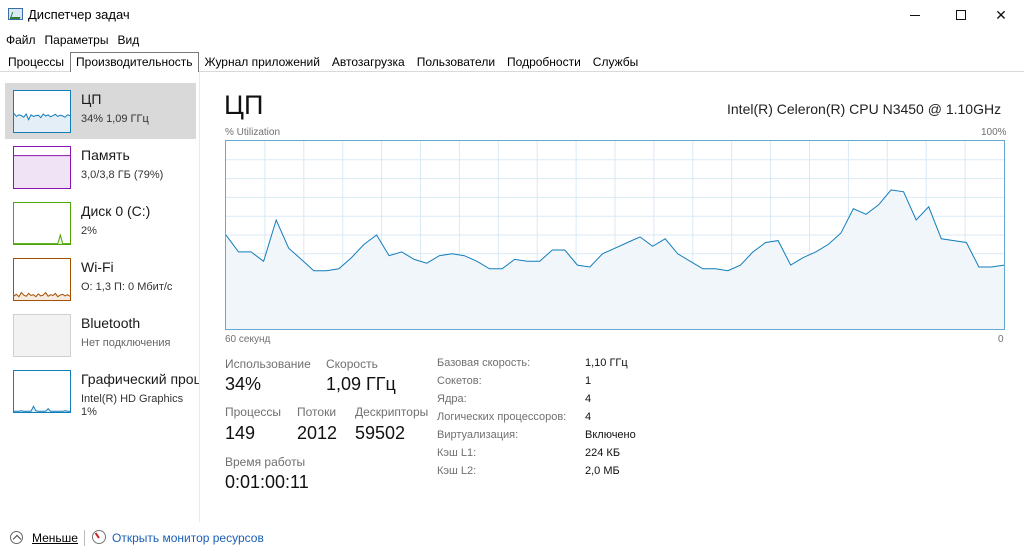 This screenshot has height=557, width=1024. What do you see at coordinates (128, 40) in the screenshot?
I see `menu-view: Вид` at bounding box center [128, 40].